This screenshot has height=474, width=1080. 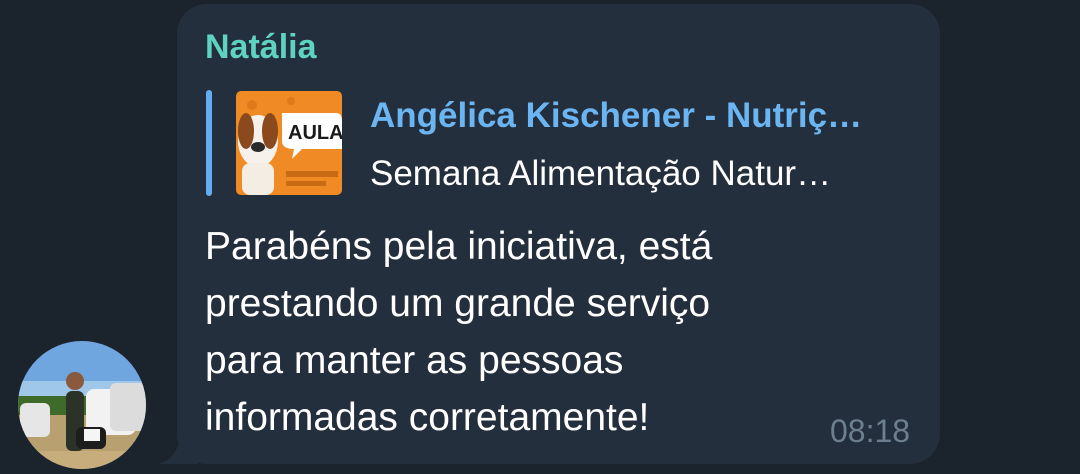 I want to click on reply-thumbnail: AULA, so click(x=289, y=143).